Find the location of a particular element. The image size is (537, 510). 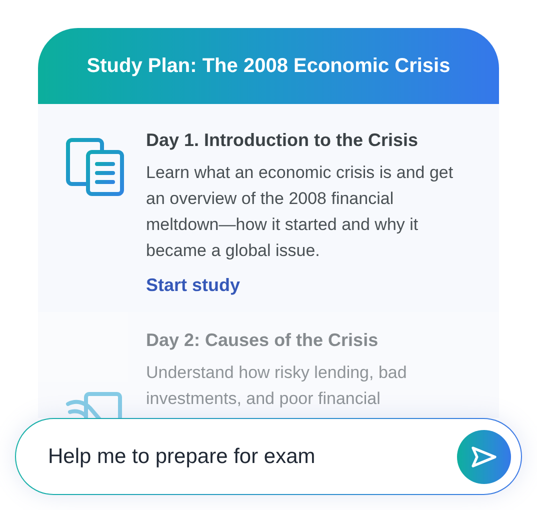

chat-field: Help me to prepare for exam is located at coordinates (268, 456).